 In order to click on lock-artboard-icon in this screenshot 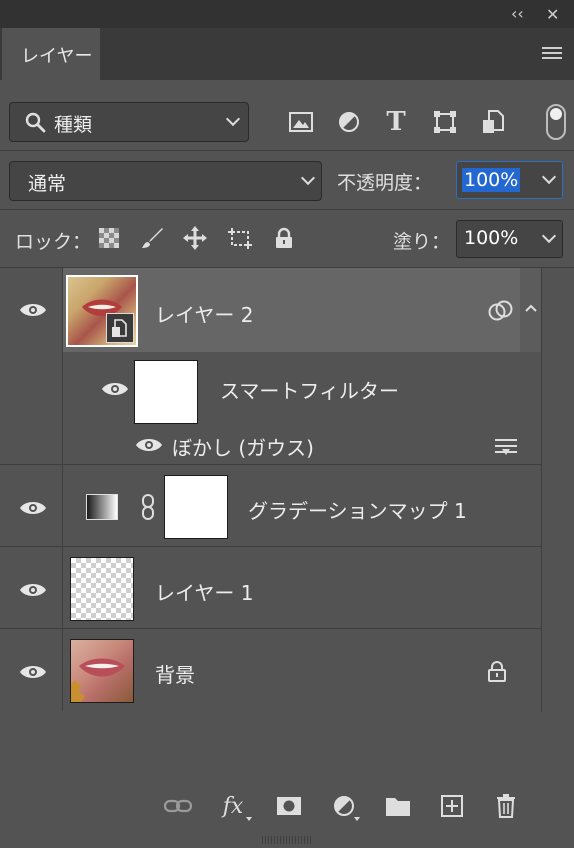, I will do `click(240, 238)`.